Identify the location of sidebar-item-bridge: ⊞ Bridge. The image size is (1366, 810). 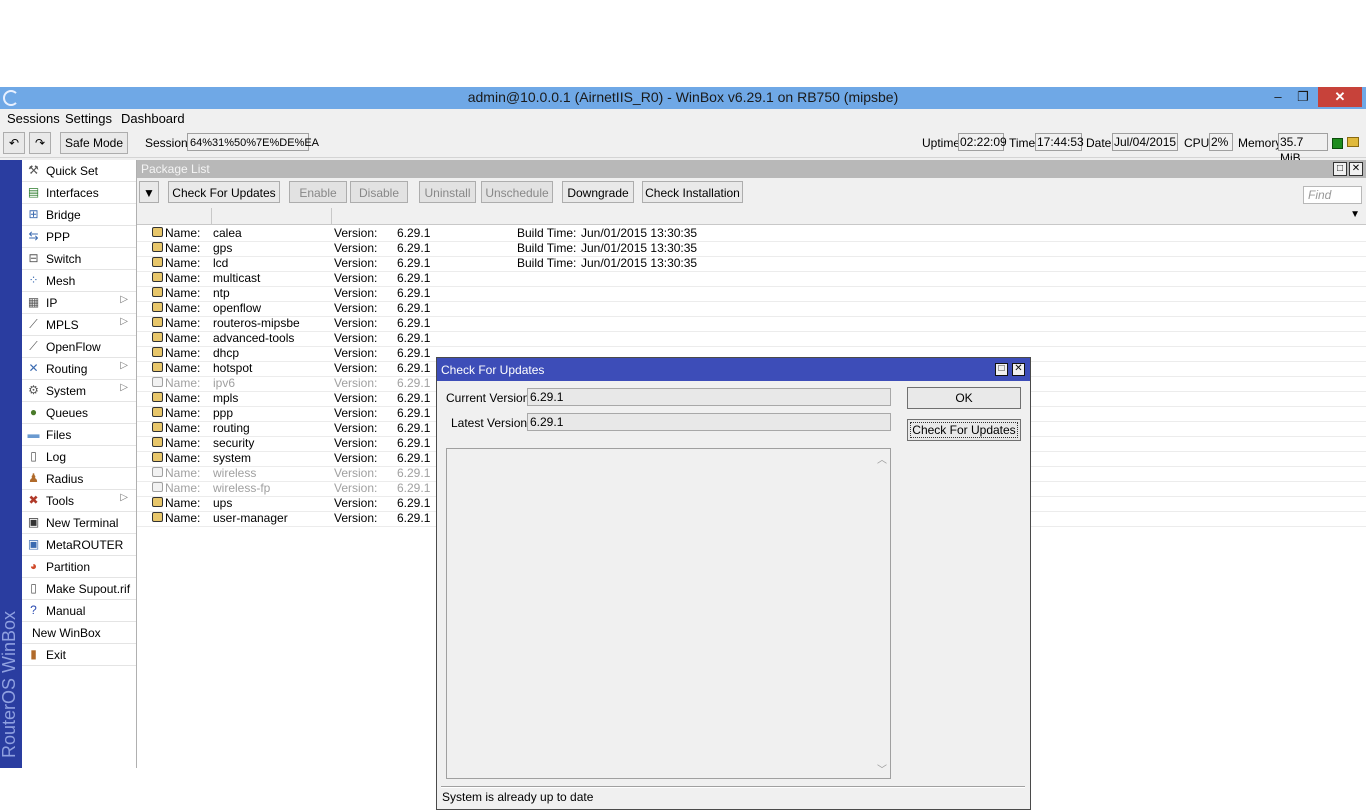
(79, 215).